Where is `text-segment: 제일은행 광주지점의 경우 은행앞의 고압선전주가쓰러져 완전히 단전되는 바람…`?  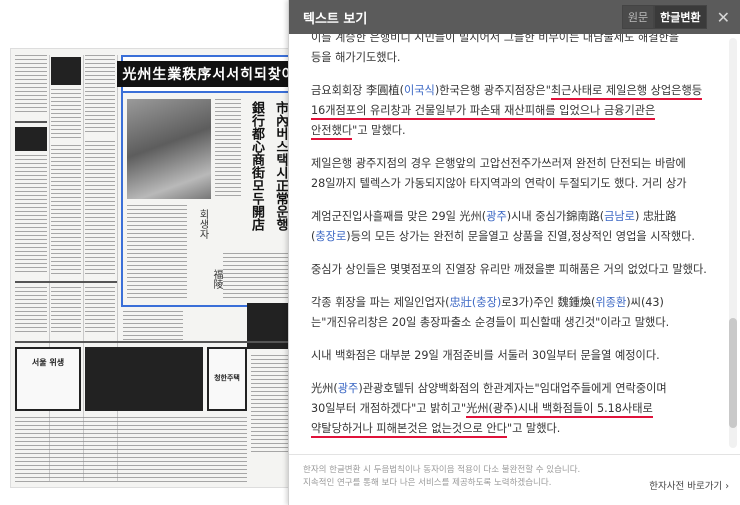
text-segment: 제일은행 광주지점의 경우 은행앞의 고압선전주가쓰러져 완전히 단전되는 바람… is located at coordinates (499, 173).